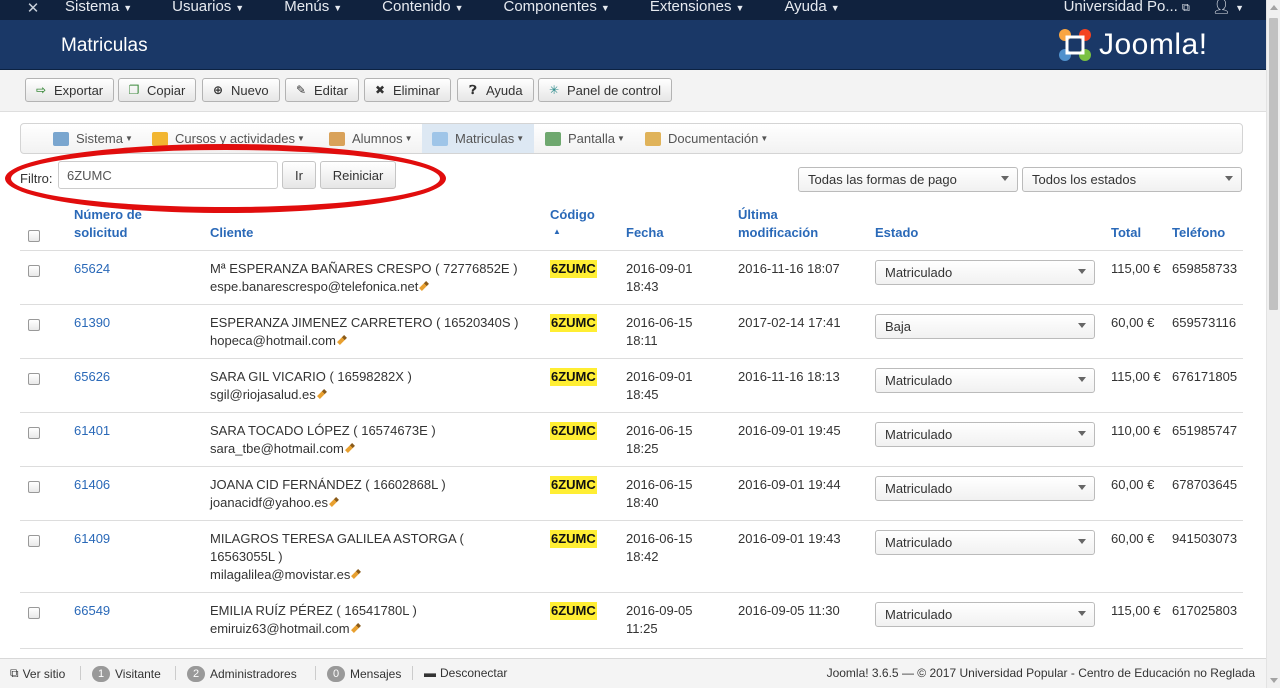 This screenshot has width=1280, height=688. I want to click on new-button: ⊕ Nuevo, so click(241, 90).